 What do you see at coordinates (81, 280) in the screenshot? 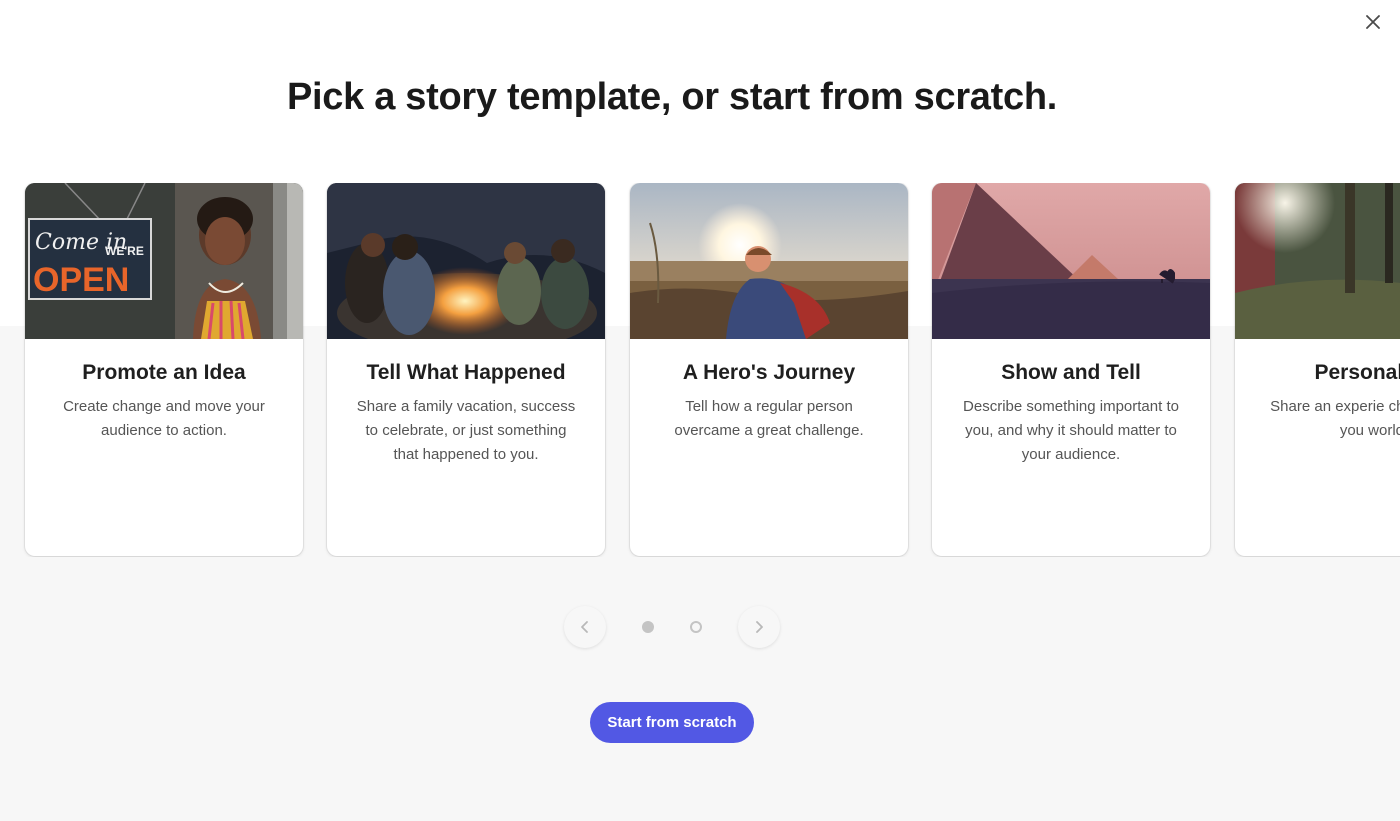
I see `svg-text: OPEN` at bounding box center [81, 280].